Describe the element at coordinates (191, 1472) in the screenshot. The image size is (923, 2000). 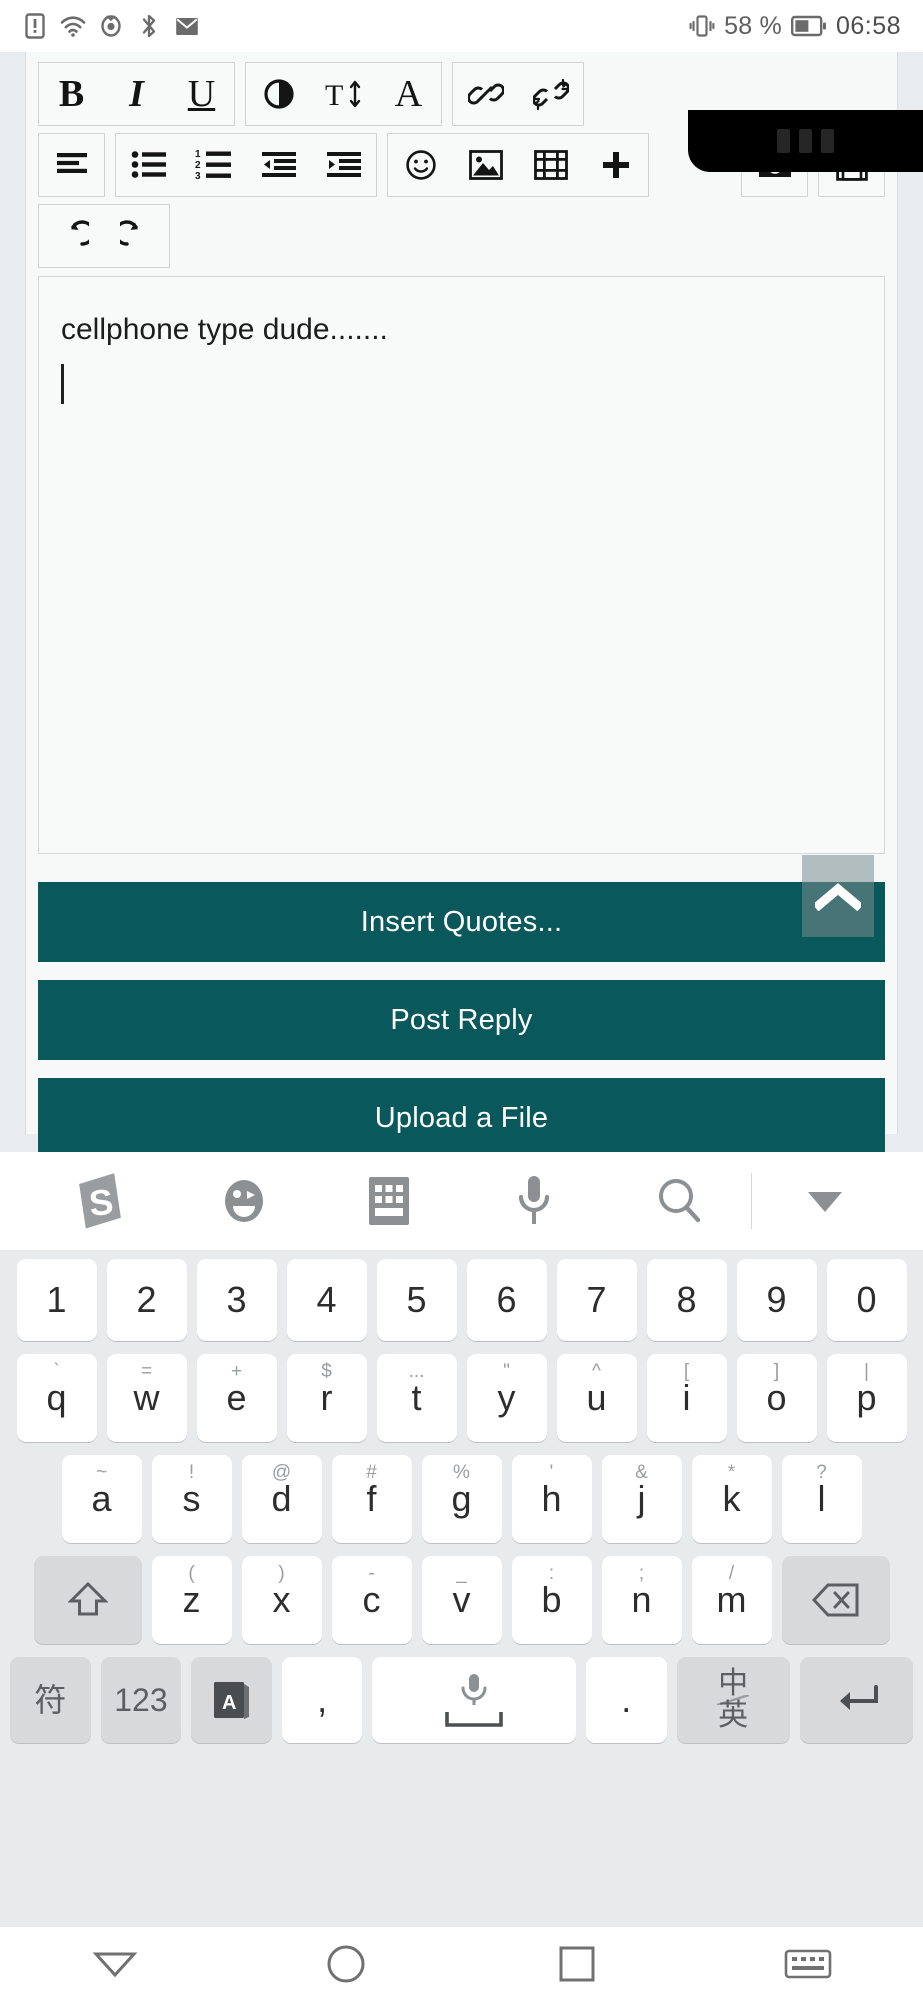
I see `key-sublabel: !` at that location.